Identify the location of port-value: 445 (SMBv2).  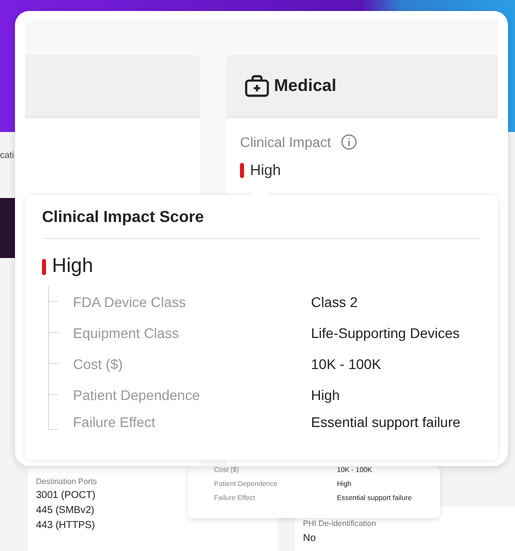
(65, 510).